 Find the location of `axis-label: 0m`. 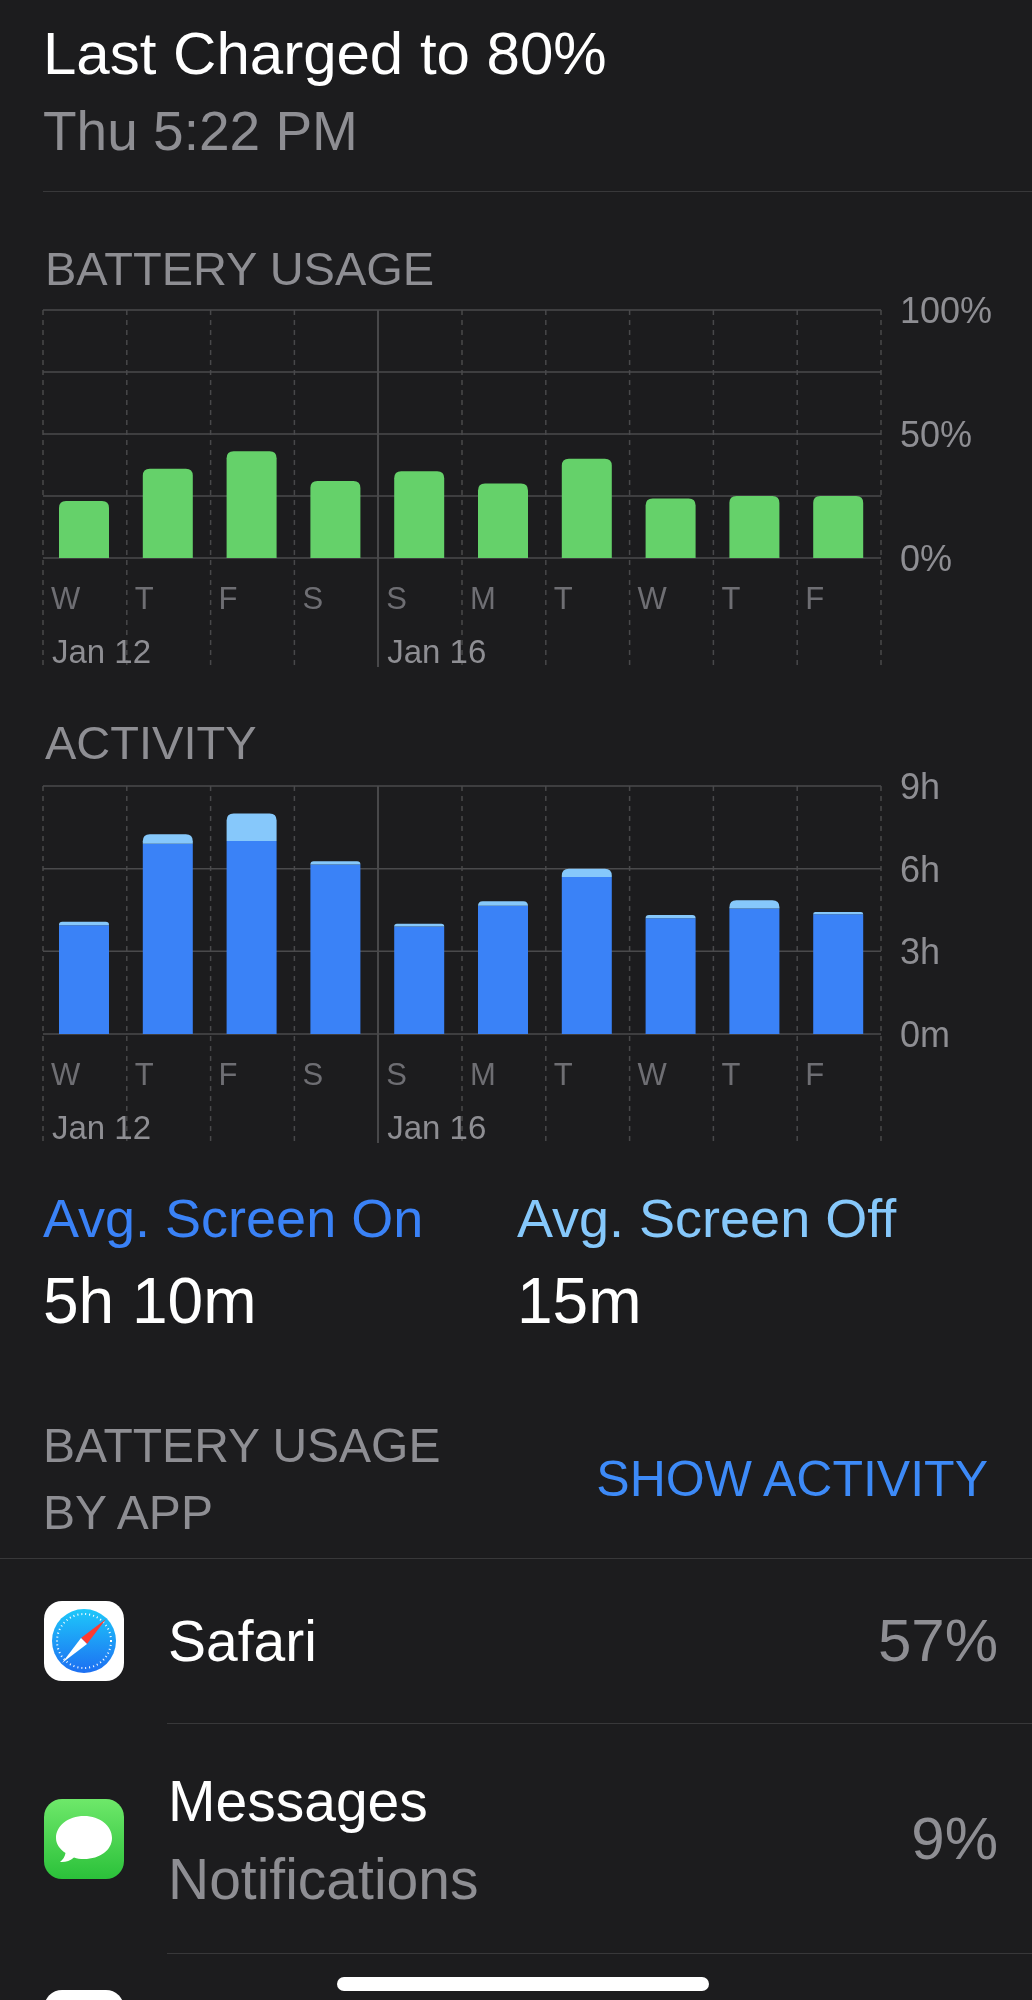

axis-label: 0m is located at coordinates (925, 1034).